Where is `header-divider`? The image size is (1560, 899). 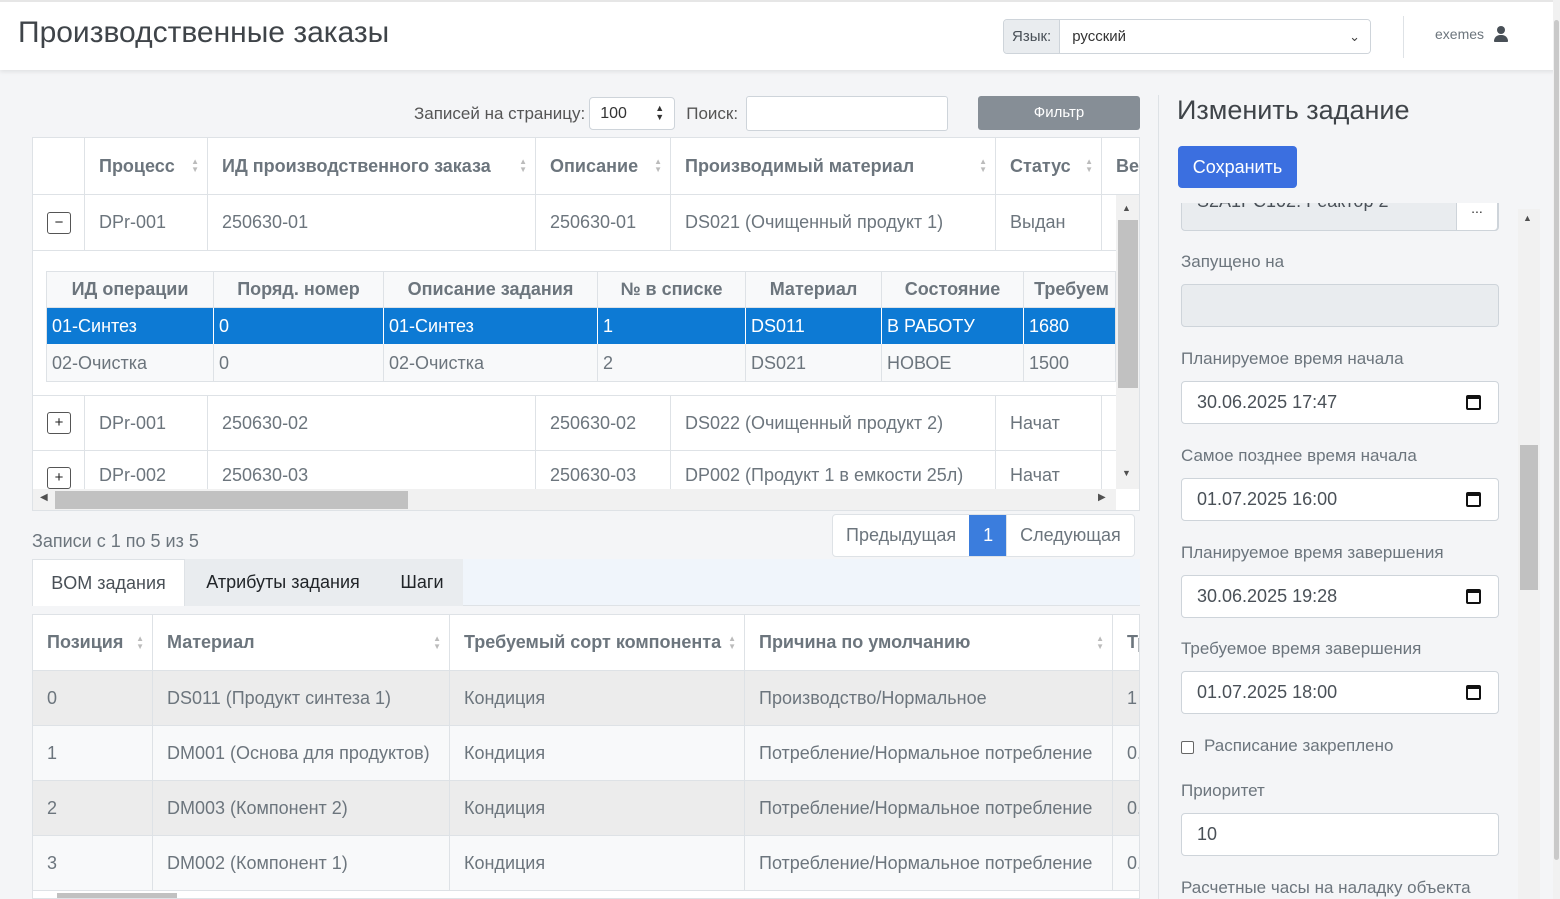 header-divider is located at coordinates (1403, 37).